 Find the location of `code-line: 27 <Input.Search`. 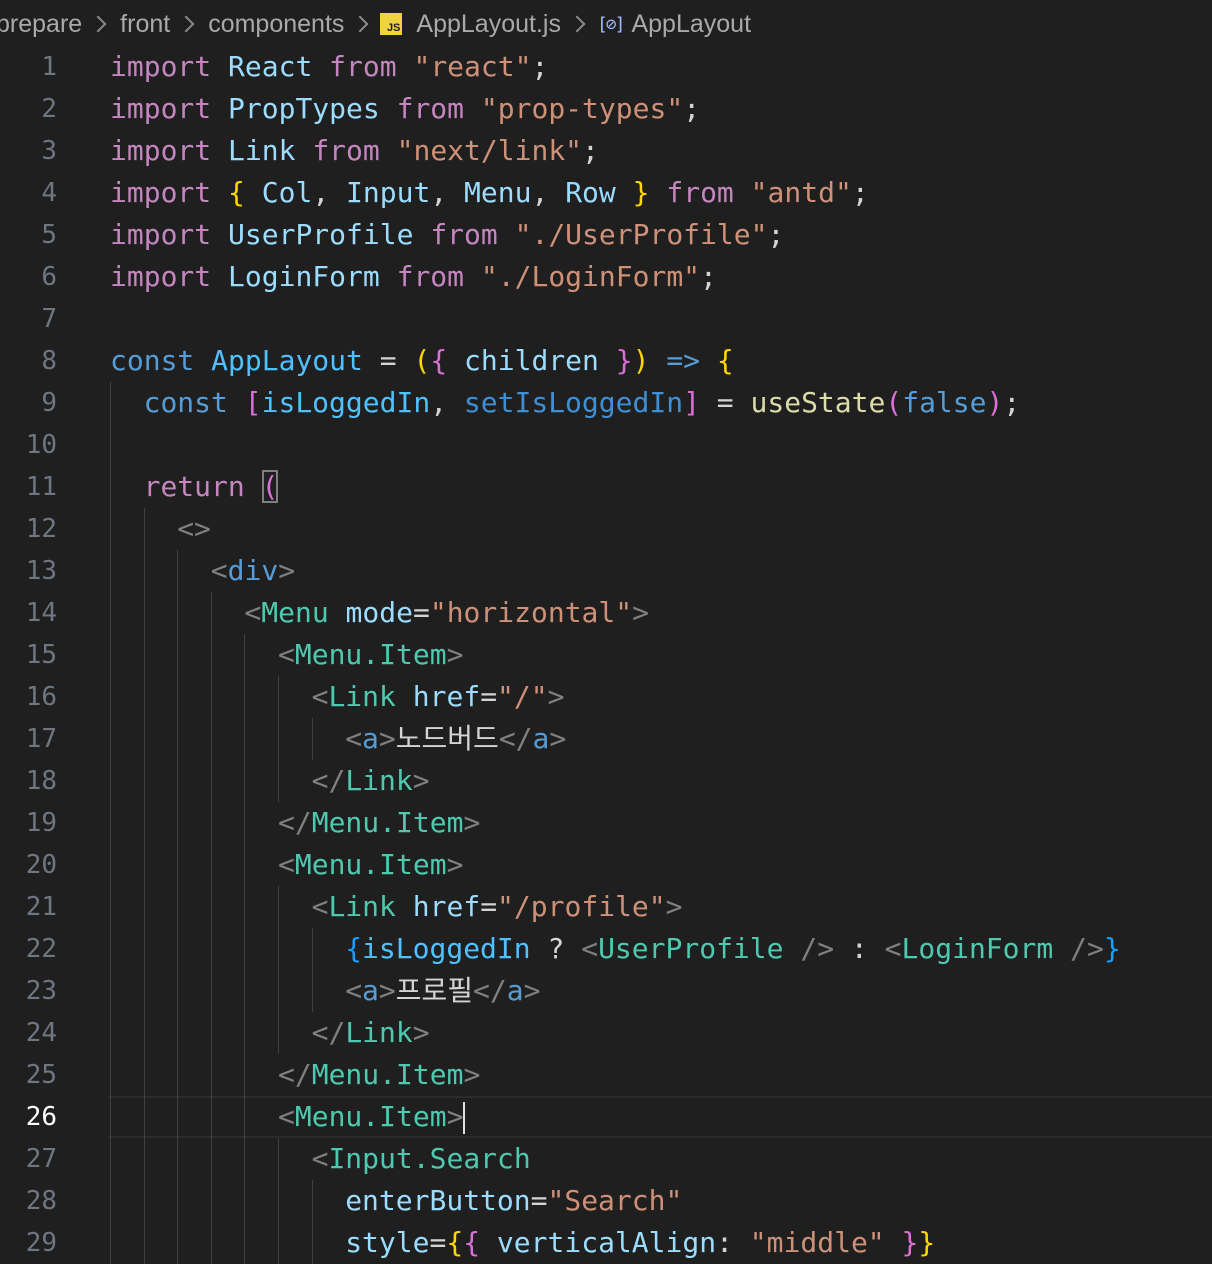

code-line: 27 <Input.Search is located at coordinates (606, 1159).